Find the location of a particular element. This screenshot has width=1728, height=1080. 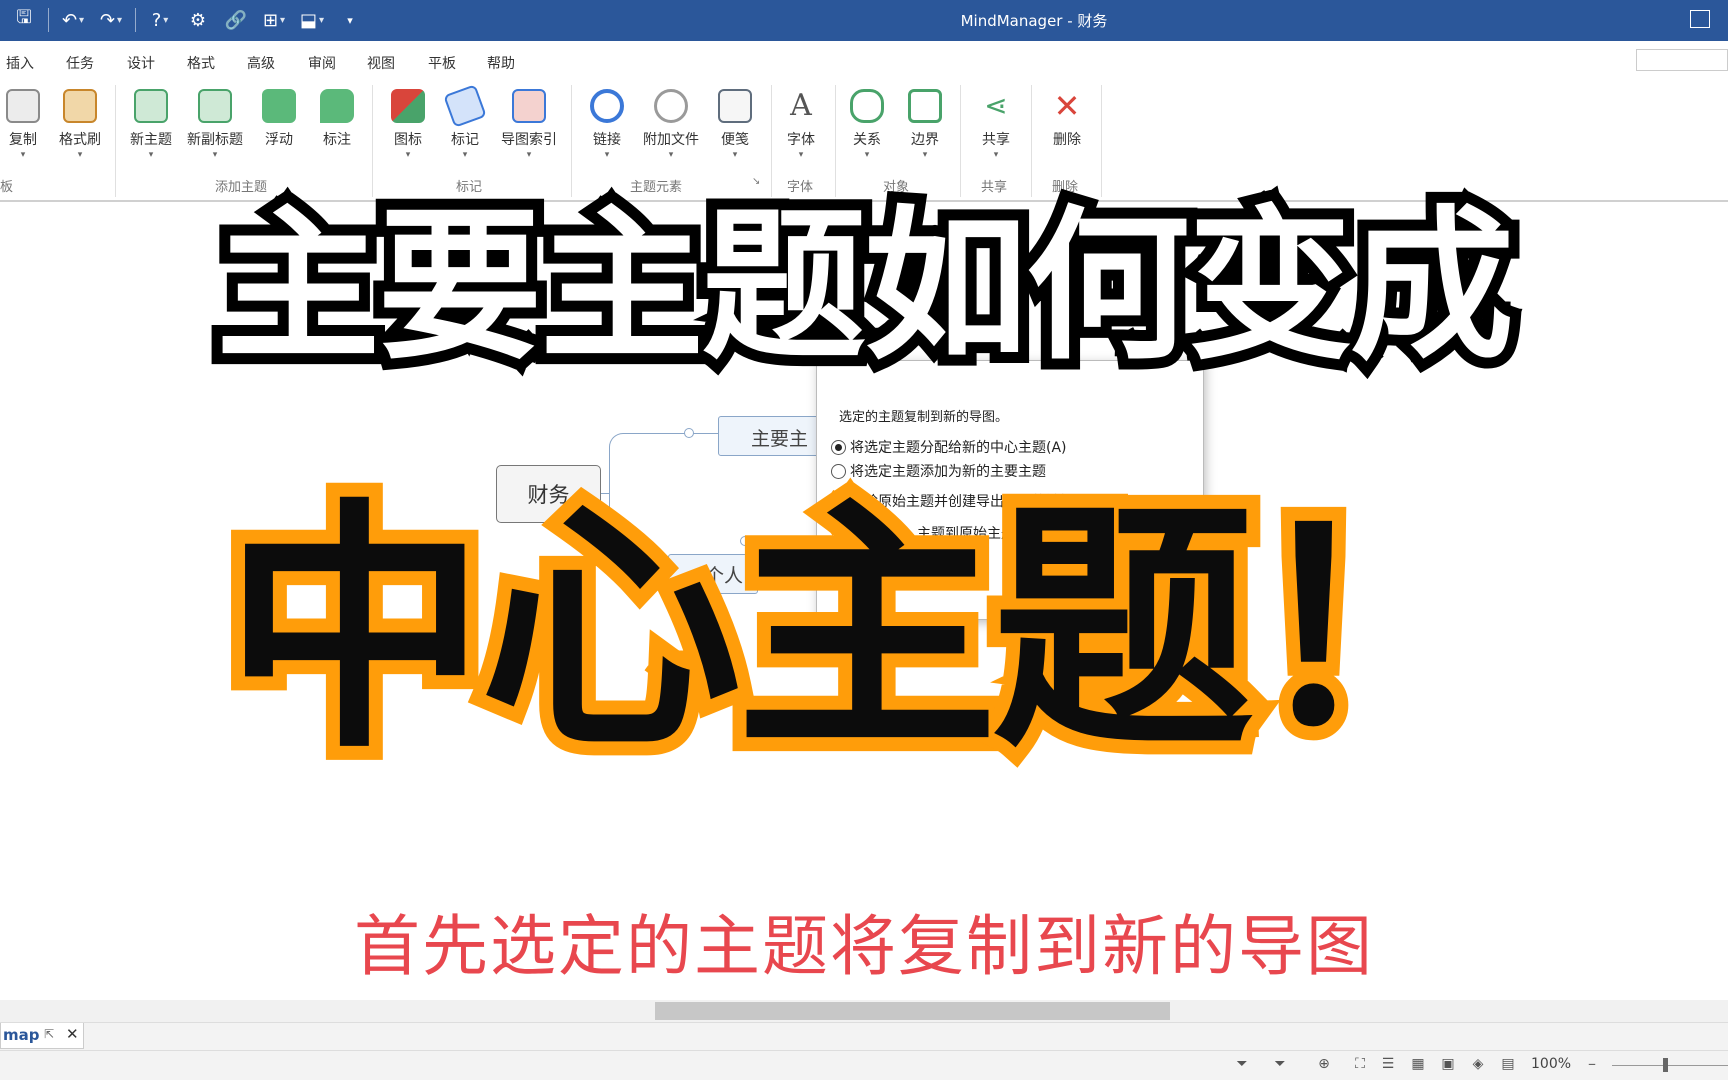

format-painter-button: 格式刷 ▾ is located at coordinates (80, 126).